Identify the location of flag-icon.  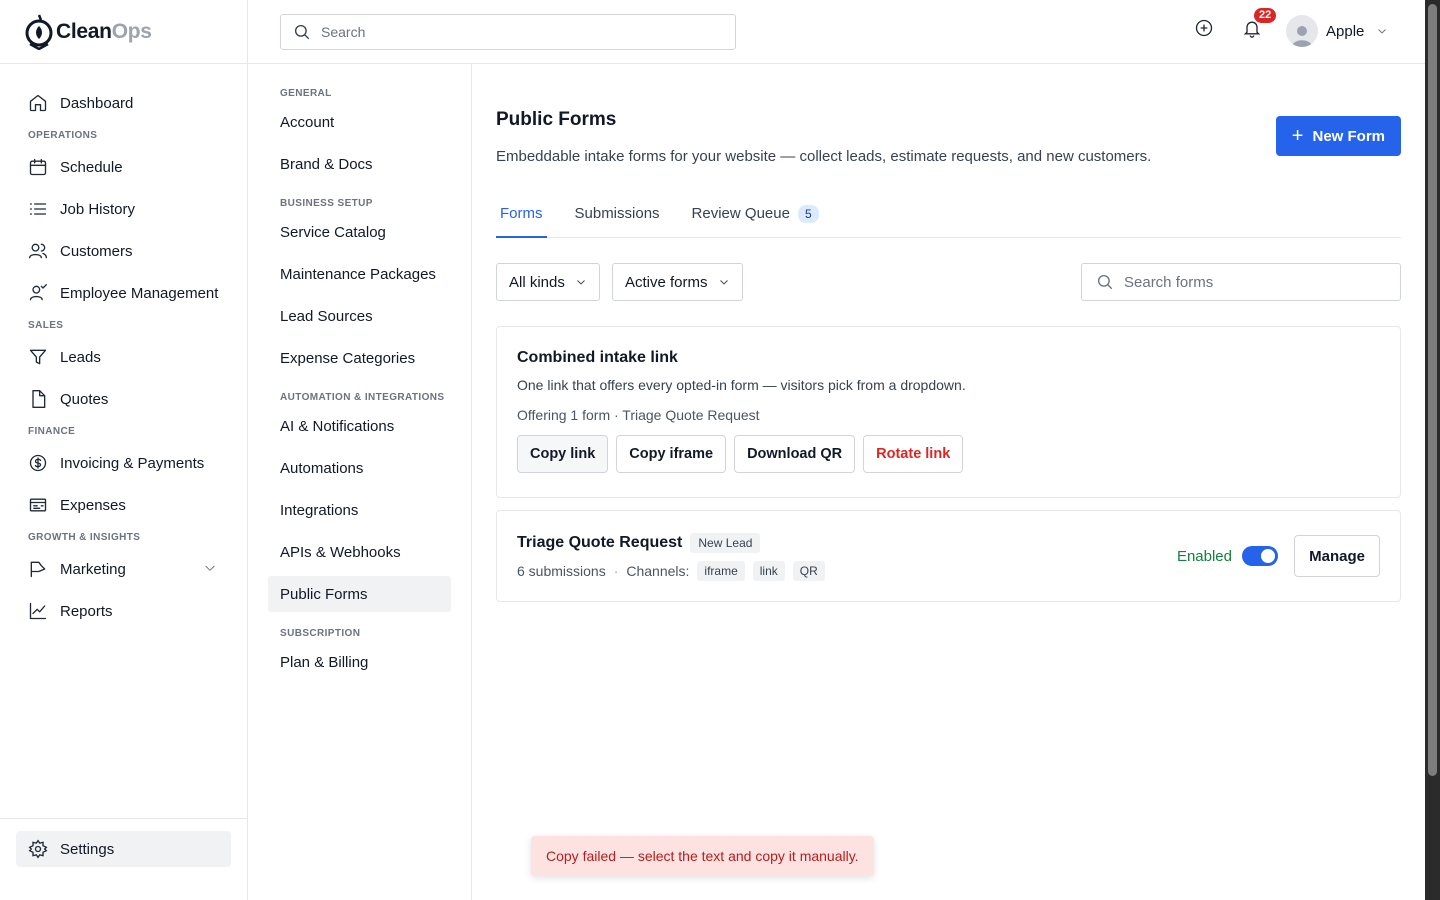
(38, 569).